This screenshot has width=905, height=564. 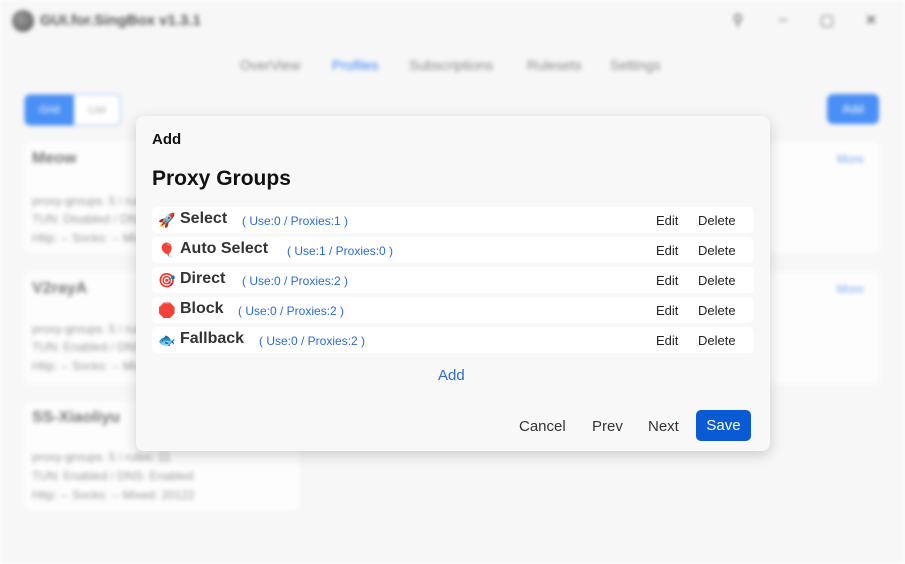 I want to click on app-title: GUI.for.SingBox v1.3.1, so click(x=120, y=20).